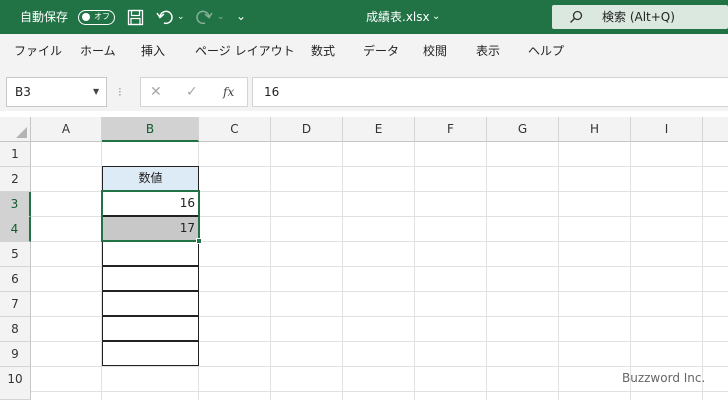 This screenshot has width=728, height=400. What do you see at coordinates (86, 17) in the screenshot?
I see `toggle-knob` at bounding box center [86, 17].